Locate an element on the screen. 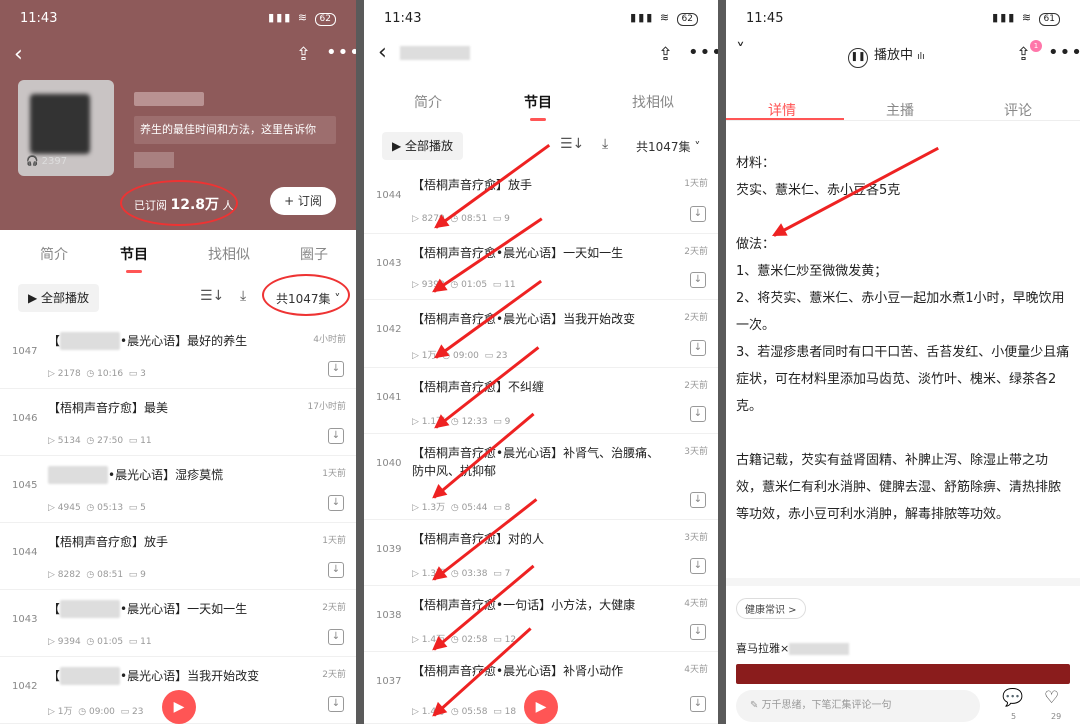  episode-row: 1044 【梧桐声音疗愈】放手 1天前 ▷ 8282 ◷ 08:51 ▭ 9 ↓ is located at coordinates (178, 556).